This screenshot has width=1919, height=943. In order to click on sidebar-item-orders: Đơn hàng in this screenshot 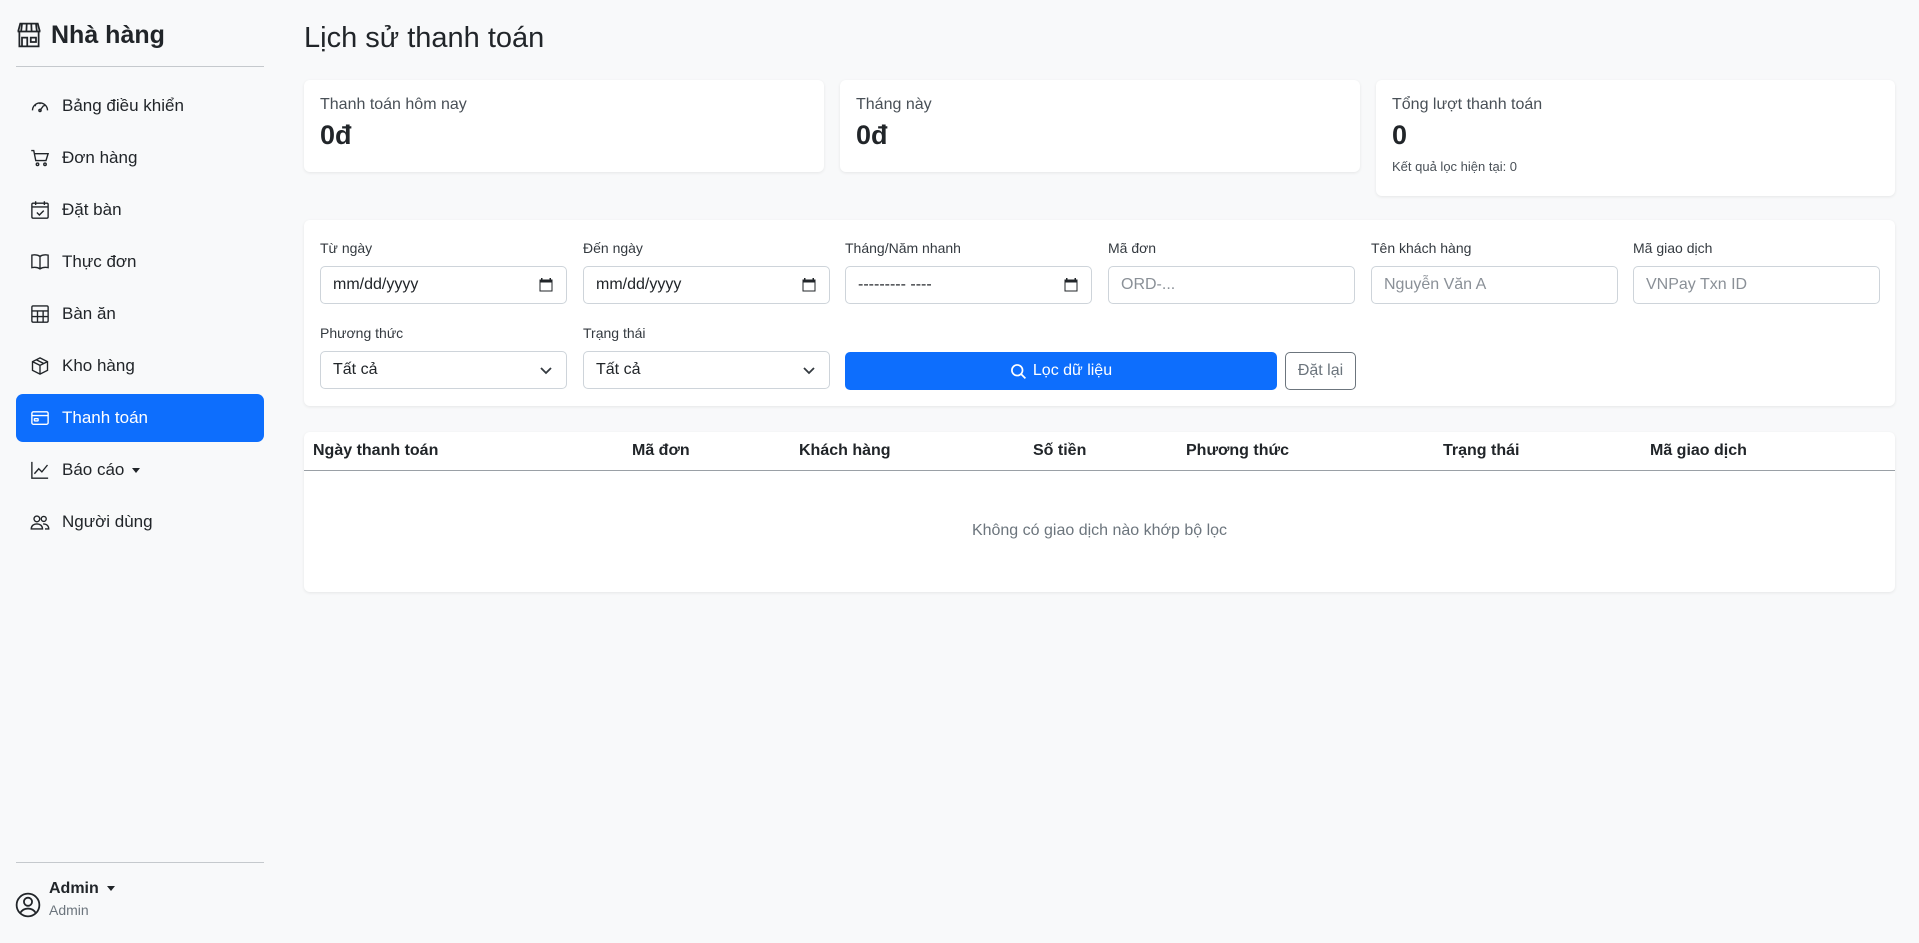, I will do `click(140, 158)`.